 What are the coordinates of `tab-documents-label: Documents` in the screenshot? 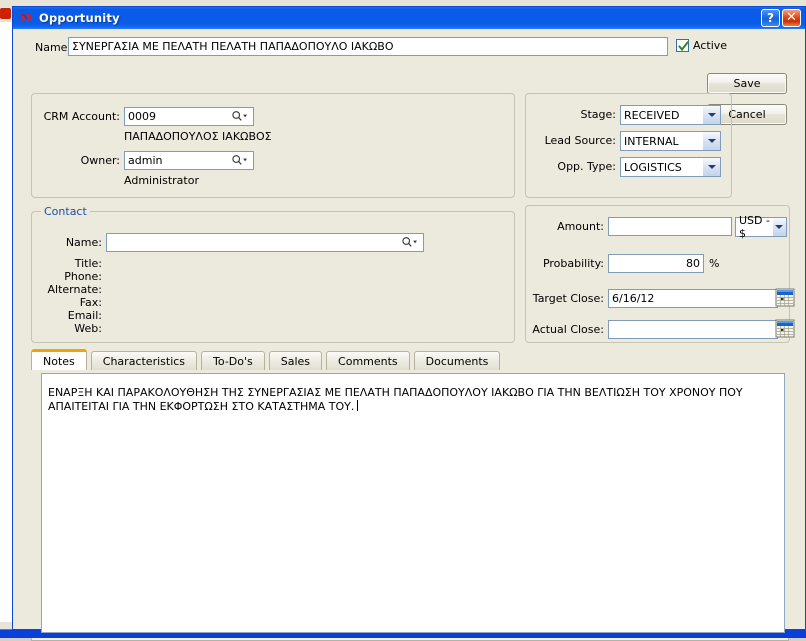 It's located at (457, 361).